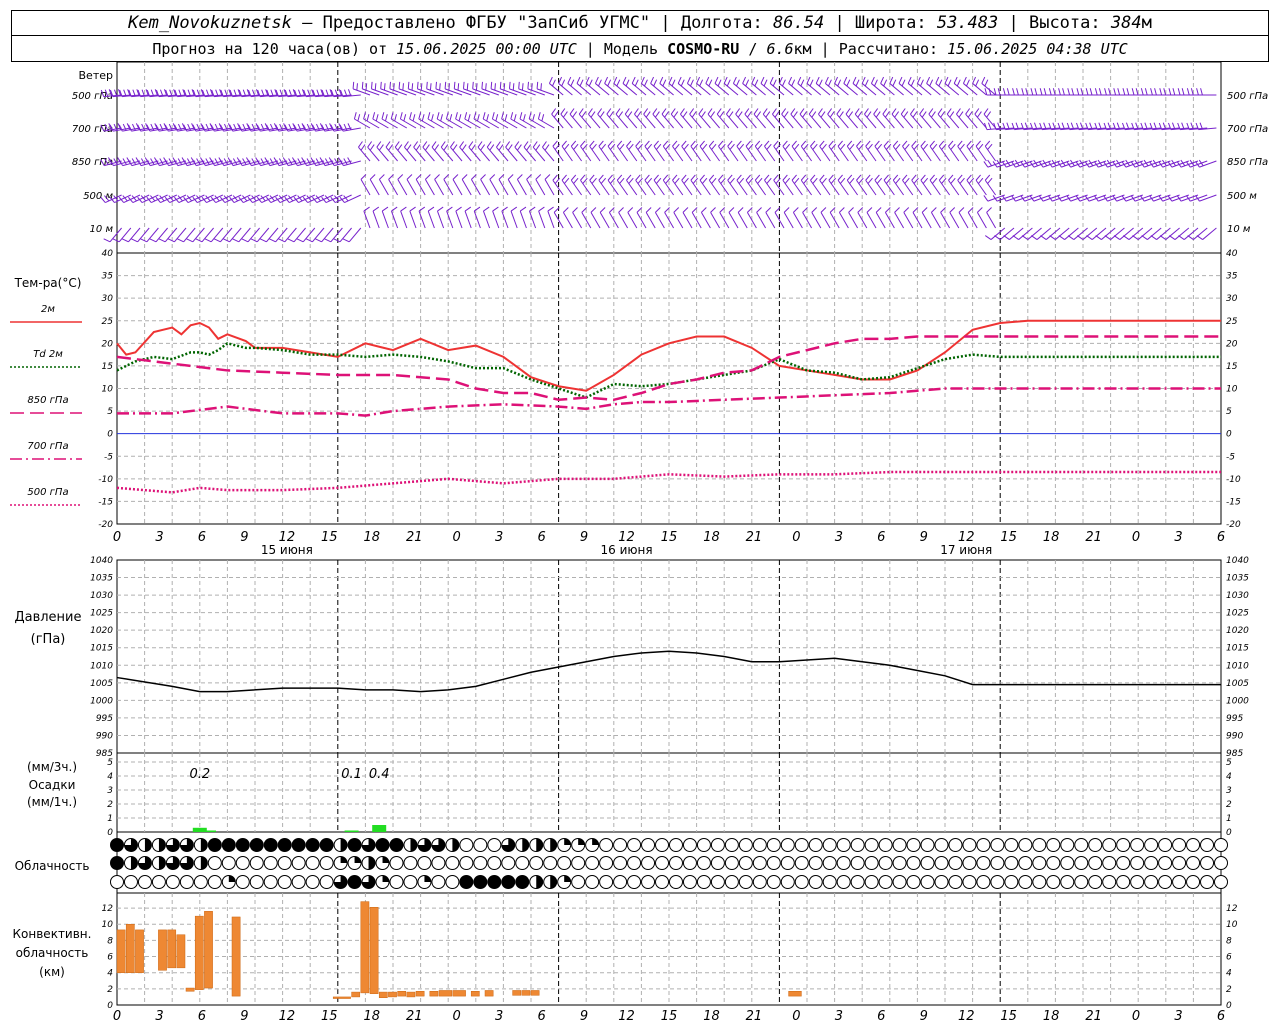 The image size is (1280, 1024). What do you see at coordinates (1008, 537) in the screenshot?
I see `x-tick-label: 15` at bounding box center [1008, 537].